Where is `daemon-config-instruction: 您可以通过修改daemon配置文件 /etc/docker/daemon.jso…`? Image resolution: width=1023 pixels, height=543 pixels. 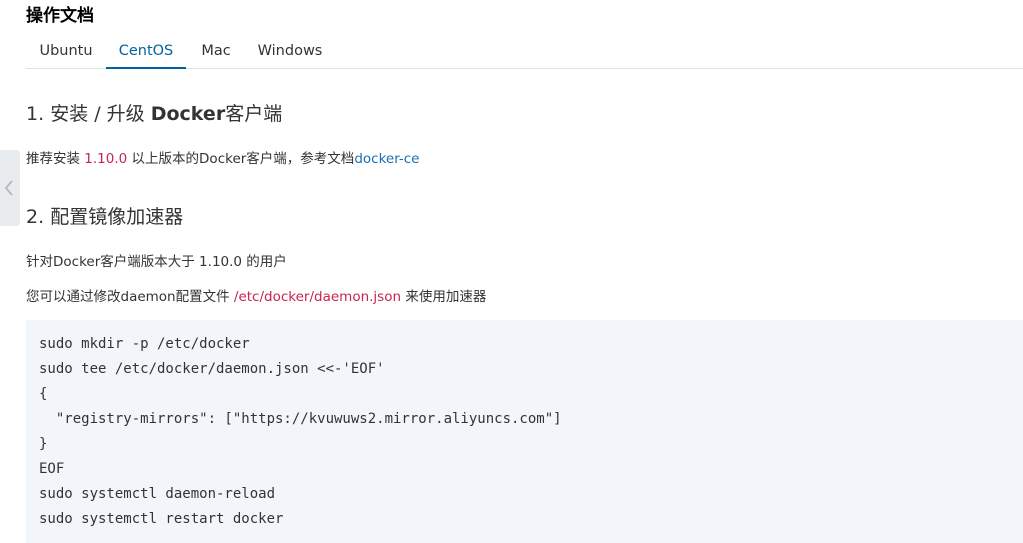
daemon-config-instruction: 您可以通过修改daemon配置文件 /etc/docker/daemon.jso… is located at coordinates (256, 297).